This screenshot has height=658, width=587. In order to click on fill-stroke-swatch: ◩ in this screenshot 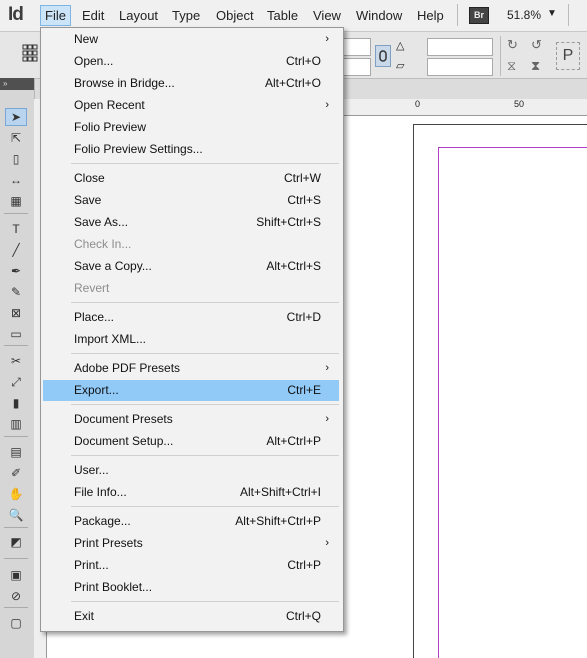, I will do `click(16, 542)`.